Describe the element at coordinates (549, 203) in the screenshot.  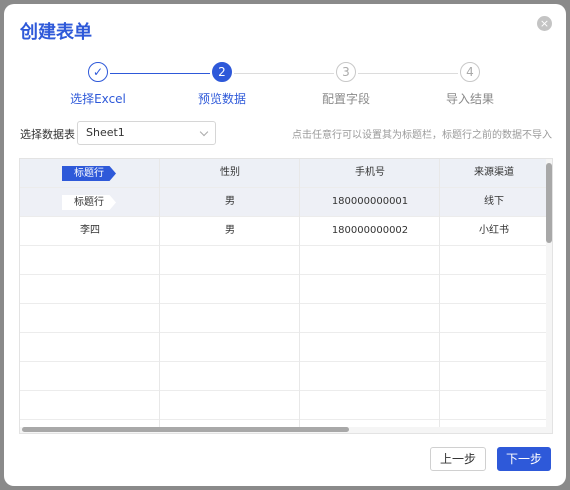
I see `vertical-scrollbar-thumb` at that location.